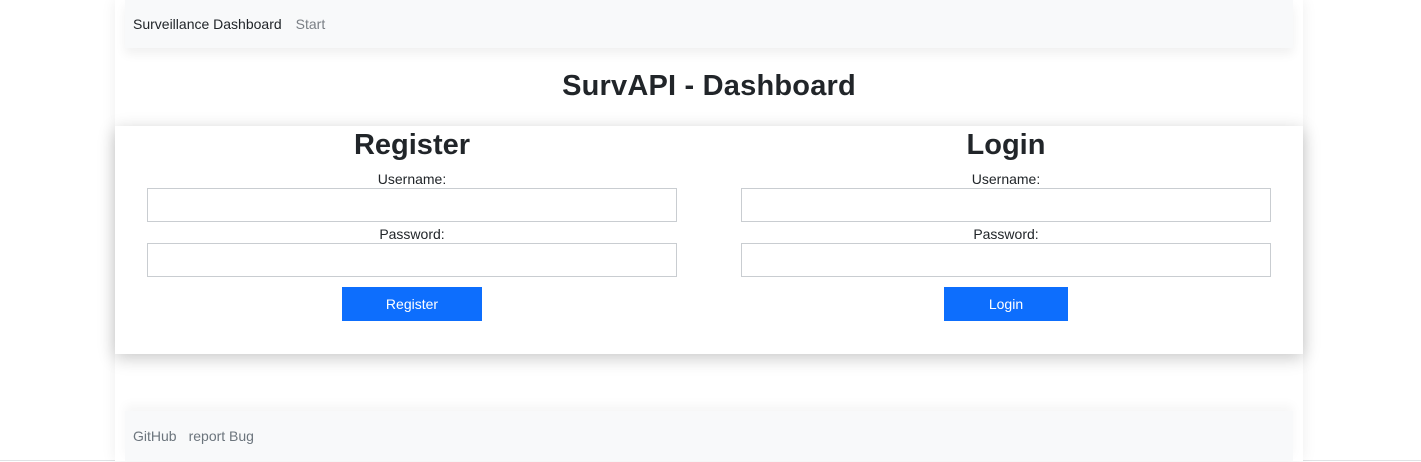  I want to click on top-navbar: Surveillance Dashboard Start, so click(709, 24).